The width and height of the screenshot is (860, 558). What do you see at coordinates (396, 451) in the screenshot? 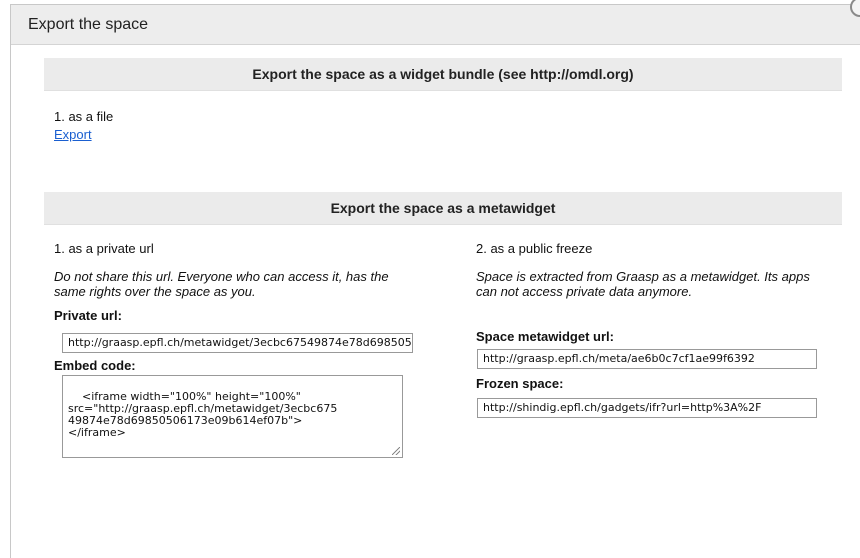
I see `resize-grip-icon` at bounding box center [396, 451].